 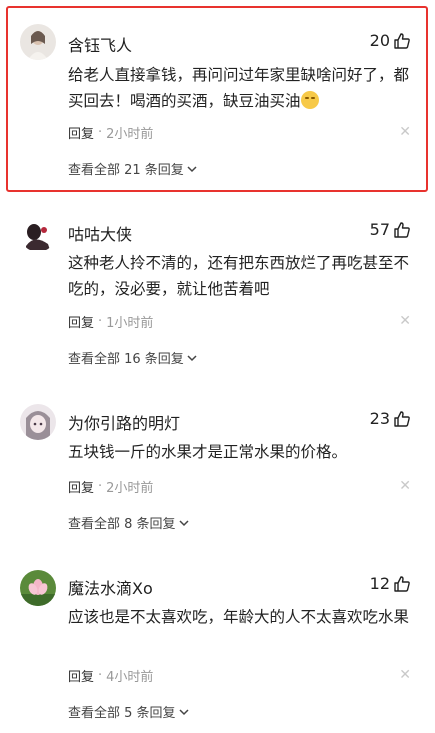 What do you see at coordinates (126, 359) in the screenshot?
I see `replies-label: 查看全部 16 条回复` at bounding box center [126, 359].